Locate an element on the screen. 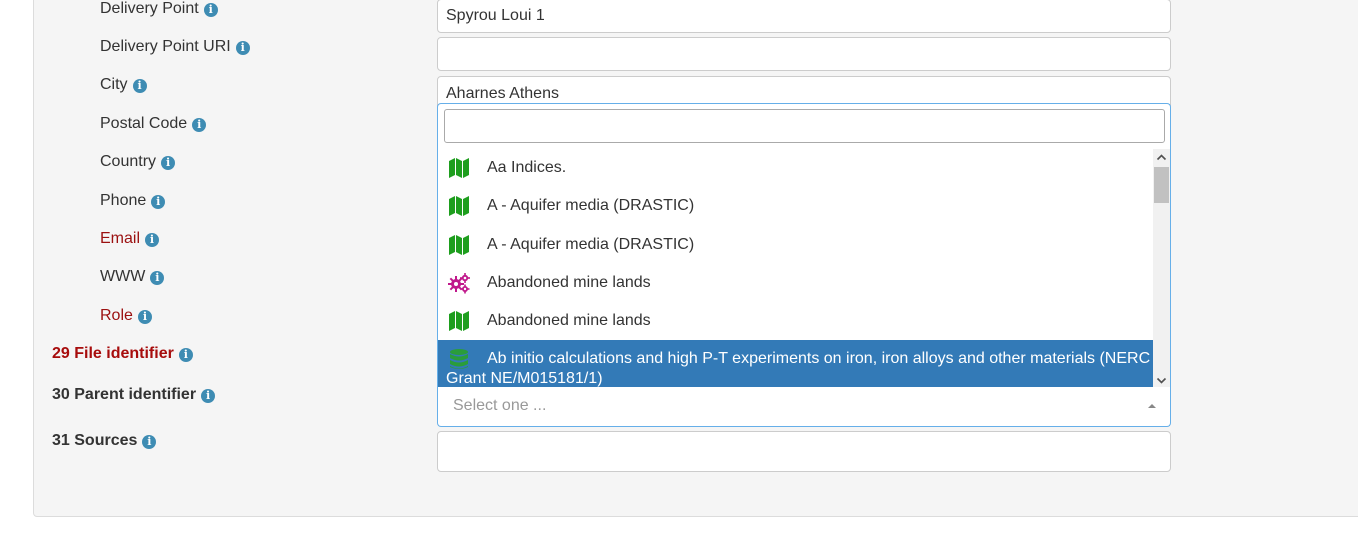  delivery-point-label: Delivery Point i is located at coordinates (159, 9).